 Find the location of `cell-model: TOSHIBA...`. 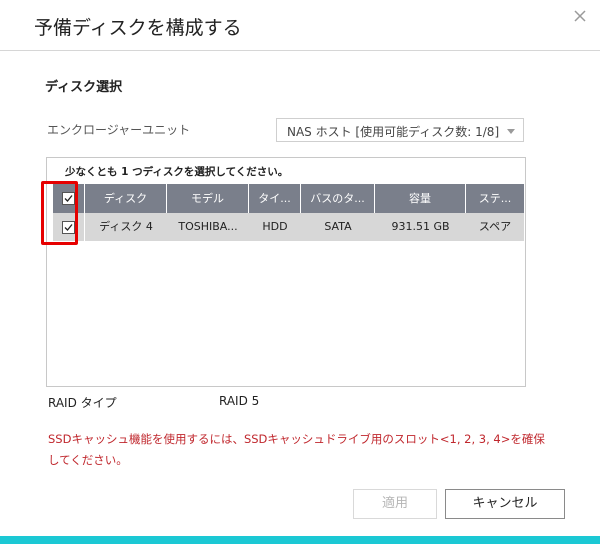

cell-model: TOSHIBA... is located at coordinates (208, 226).